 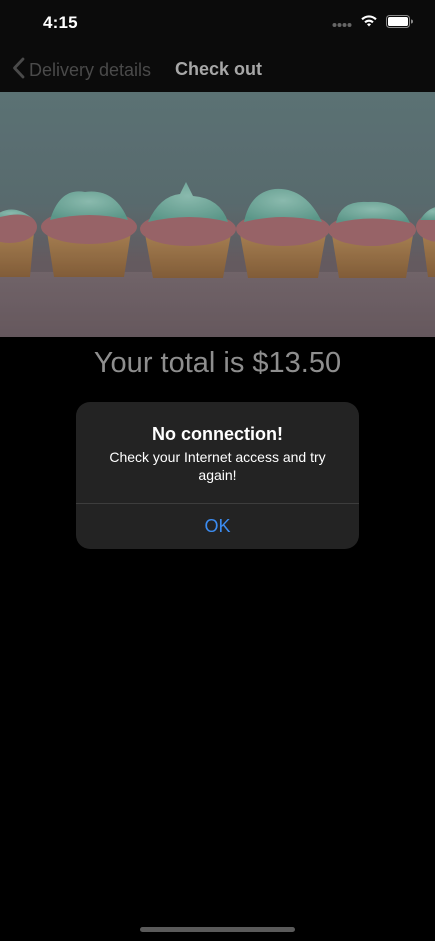 I want to click on battery-icon, so click(x=399, y=23).